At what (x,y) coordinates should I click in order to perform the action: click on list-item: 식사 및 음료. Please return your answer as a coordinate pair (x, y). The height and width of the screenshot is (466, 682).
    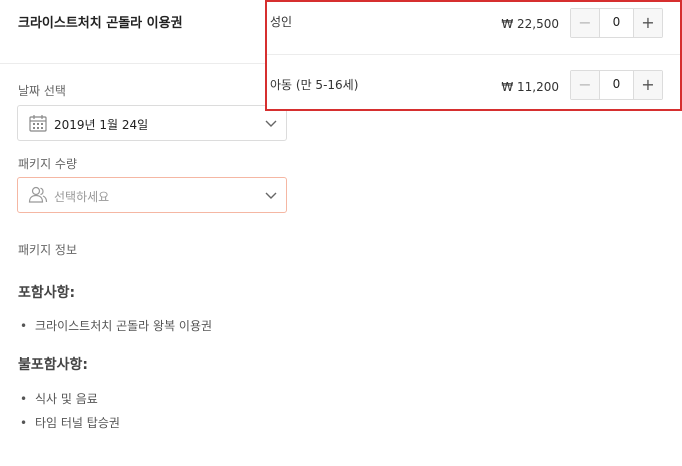
    Looking at the image, I should click on (69, 402).